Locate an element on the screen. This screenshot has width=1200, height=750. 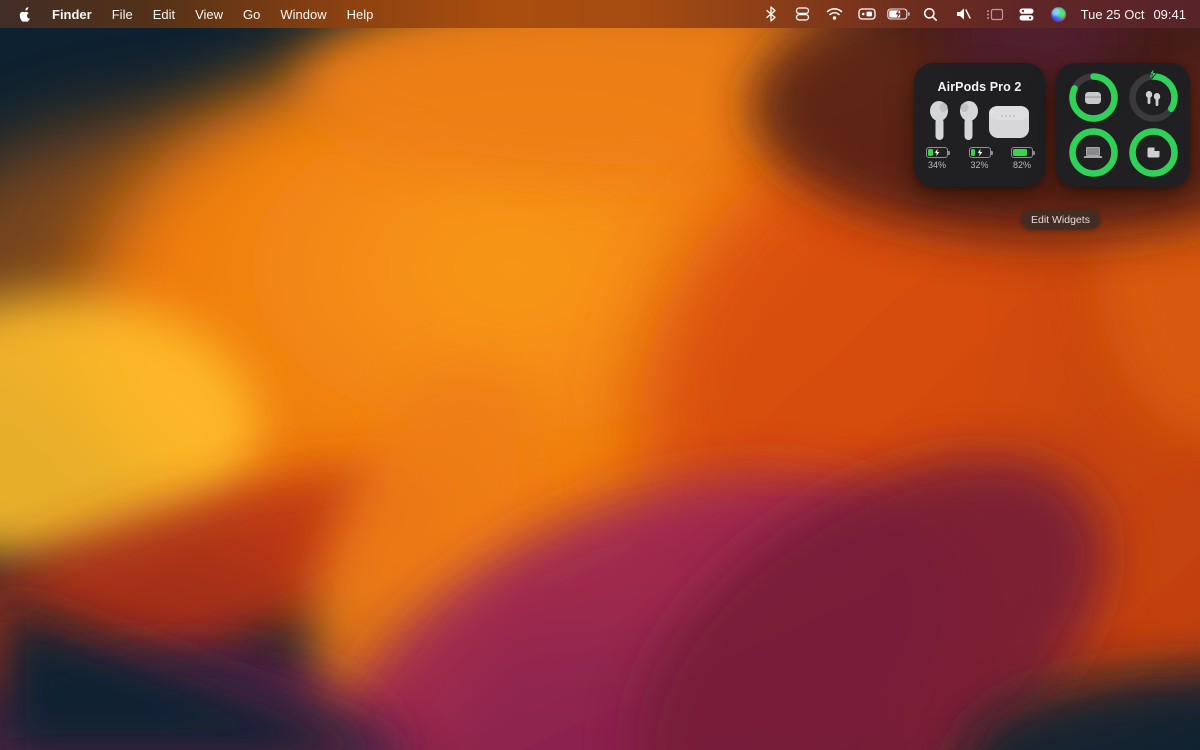
menu-edit: Edit is located at coordinates (164, 14).